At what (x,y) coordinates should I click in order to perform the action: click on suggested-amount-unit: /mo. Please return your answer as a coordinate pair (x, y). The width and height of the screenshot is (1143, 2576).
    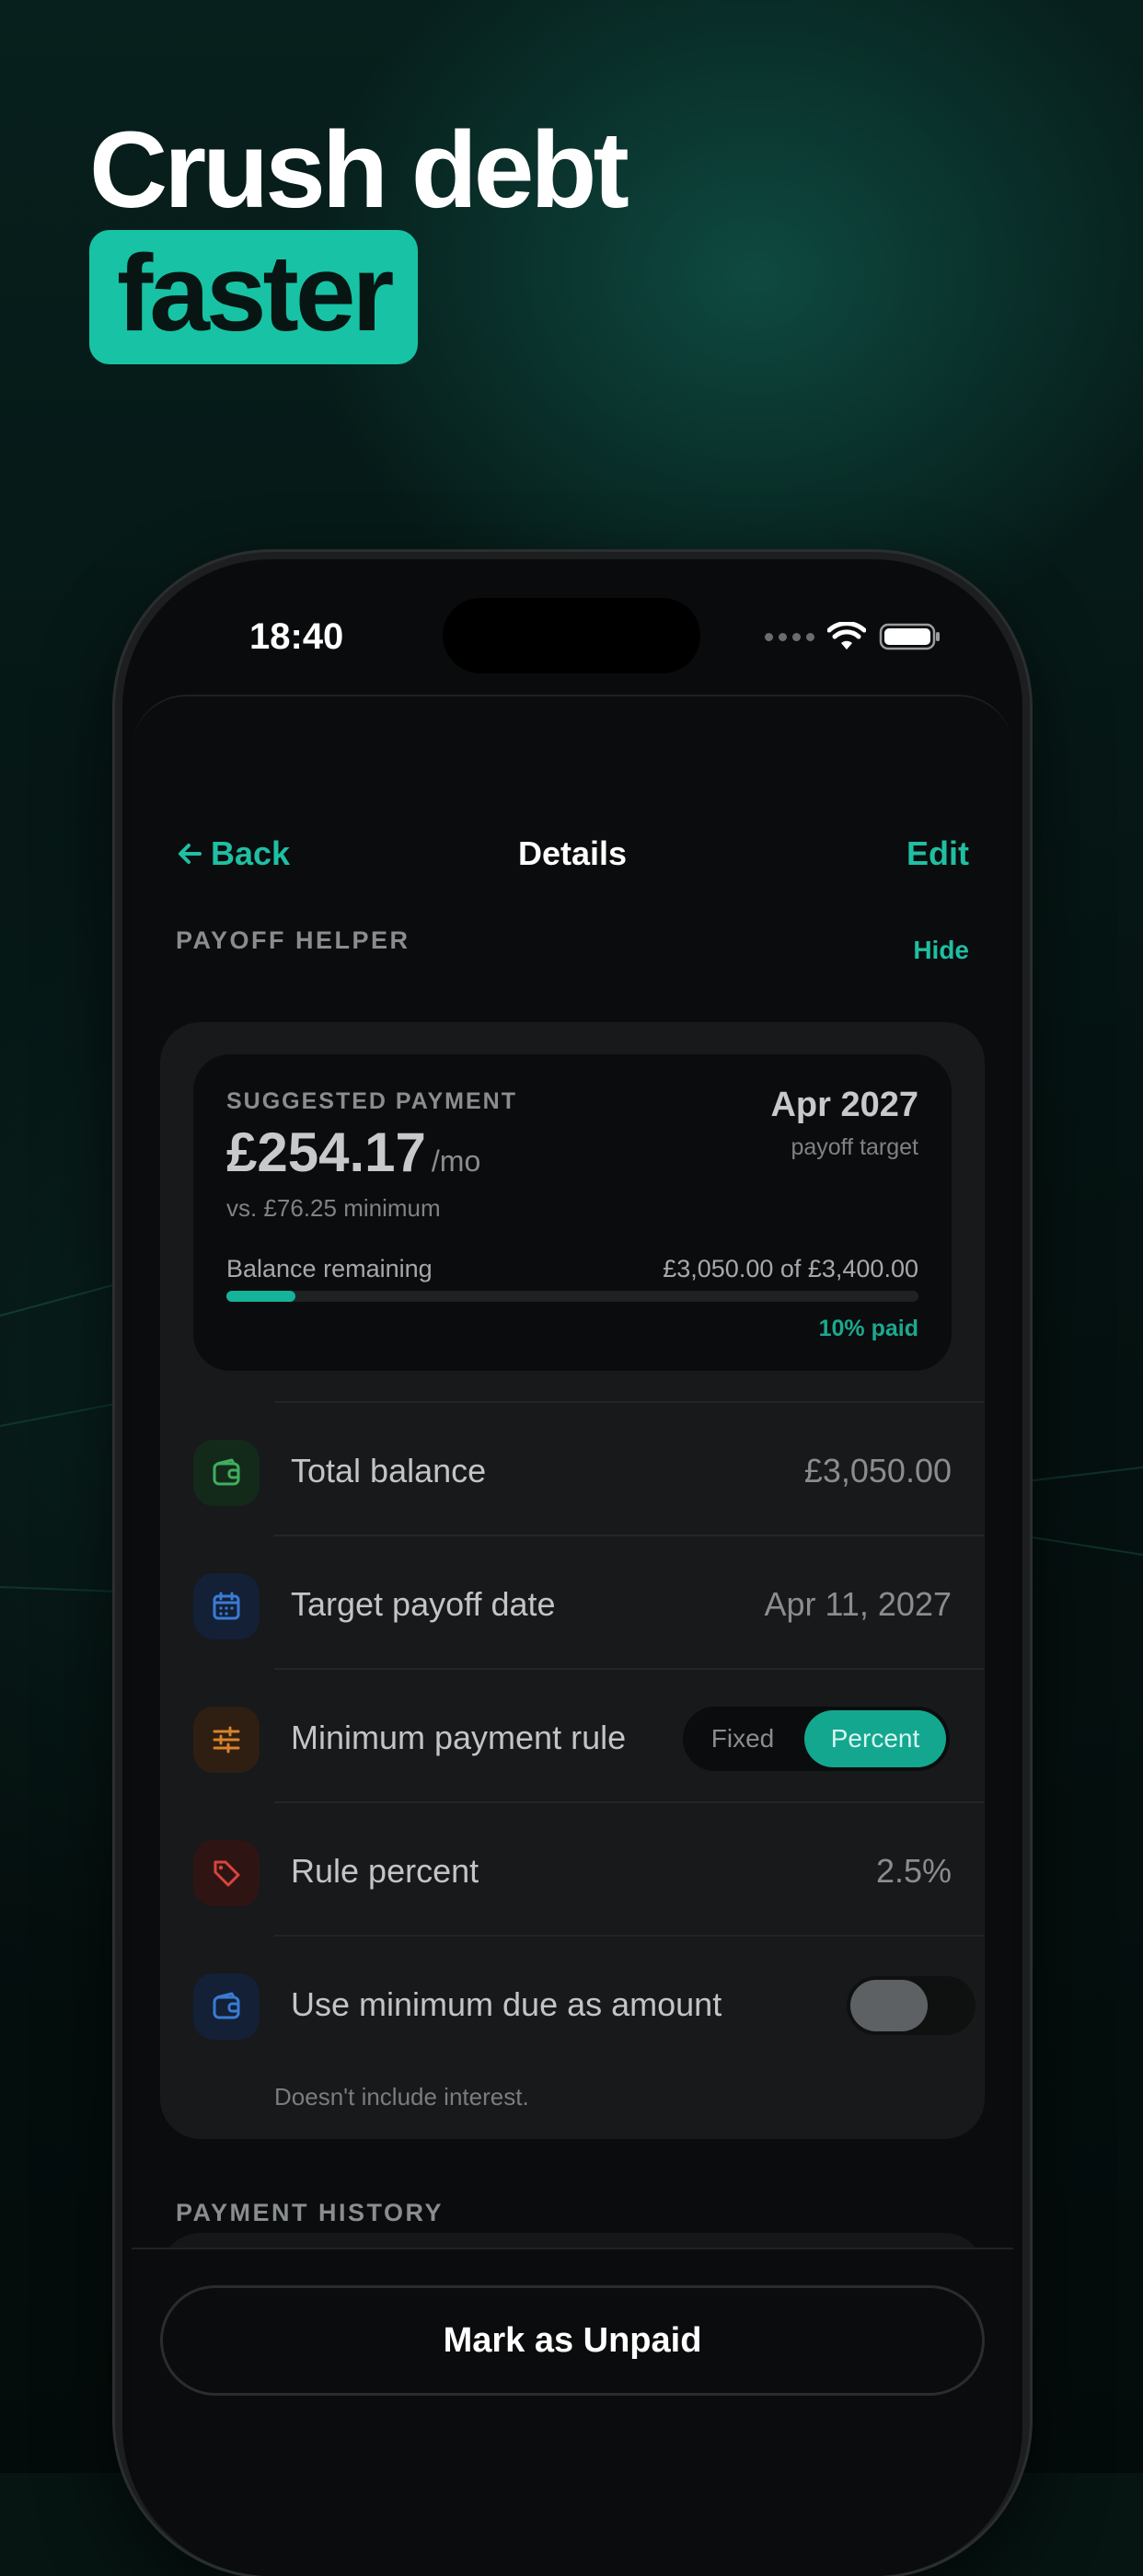
    Looking at the image, I should click on (456, 1161).